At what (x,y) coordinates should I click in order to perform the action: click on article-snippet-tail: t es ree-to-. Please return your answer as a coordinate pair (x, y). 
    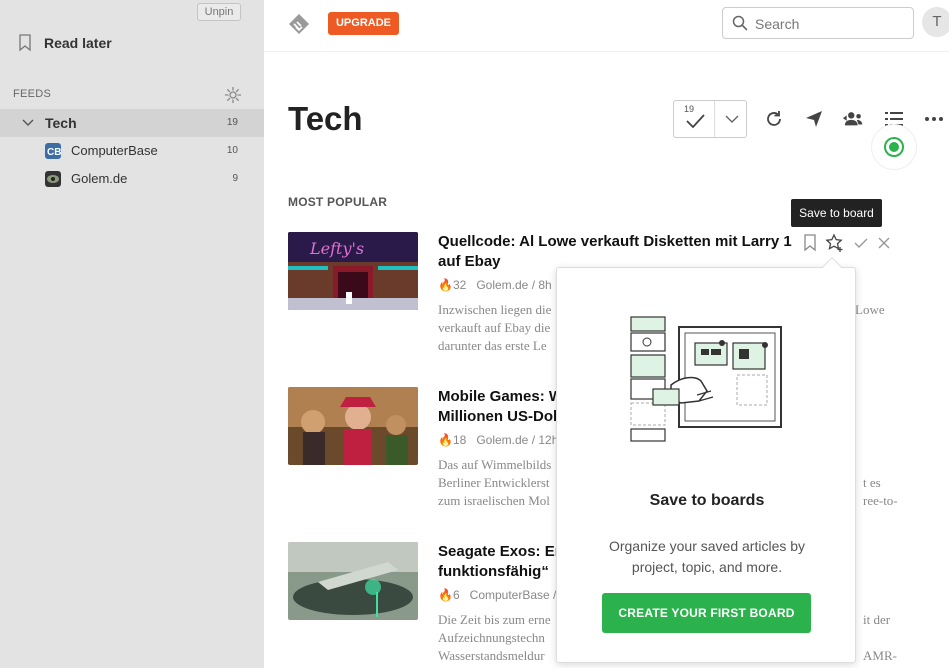
    Looking at the image, I should click on (880, 491).